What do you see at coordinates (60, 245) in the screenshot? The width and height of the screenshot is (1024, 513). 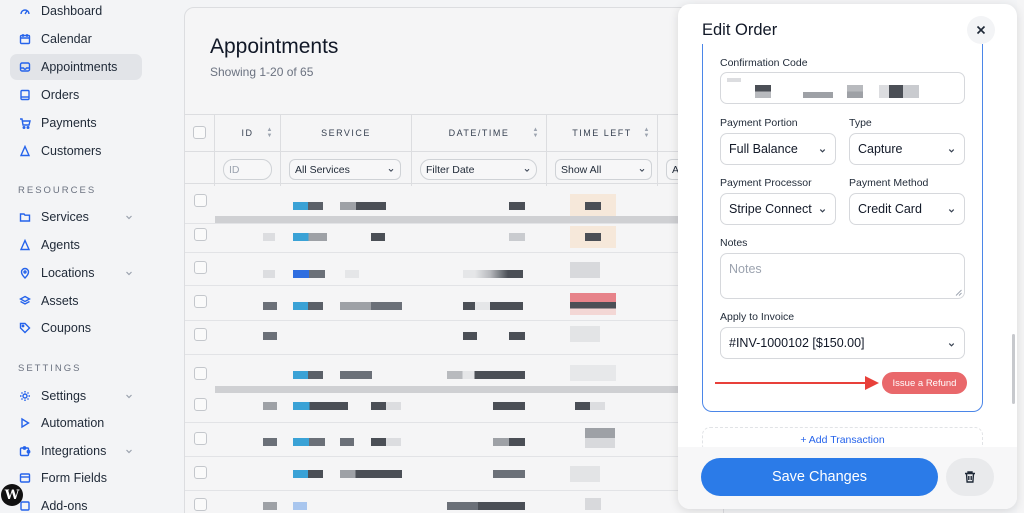 I see `sidebar-item-label: Agents` at bounding box center [60, 245].